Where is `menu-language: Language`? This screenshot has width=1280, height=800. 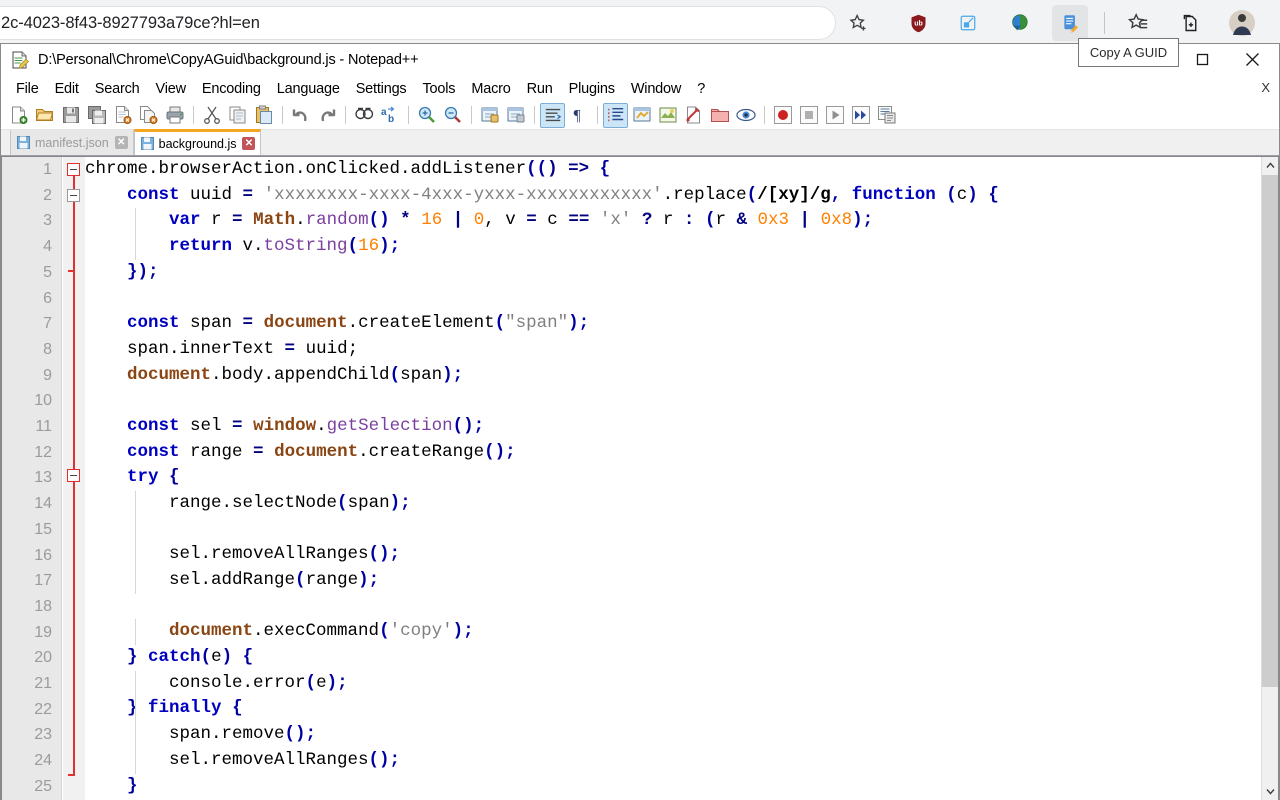 menu-language: Language is located at coordinates (308, 89).